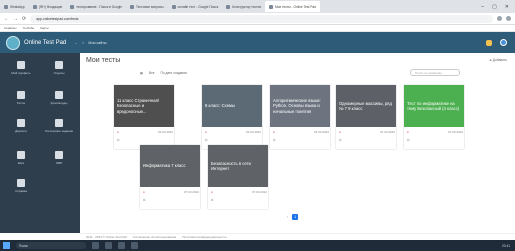 This screenshot has height=251, width=515. I want to click on footer-link: Соглашение об использовании, so click(154, 237).